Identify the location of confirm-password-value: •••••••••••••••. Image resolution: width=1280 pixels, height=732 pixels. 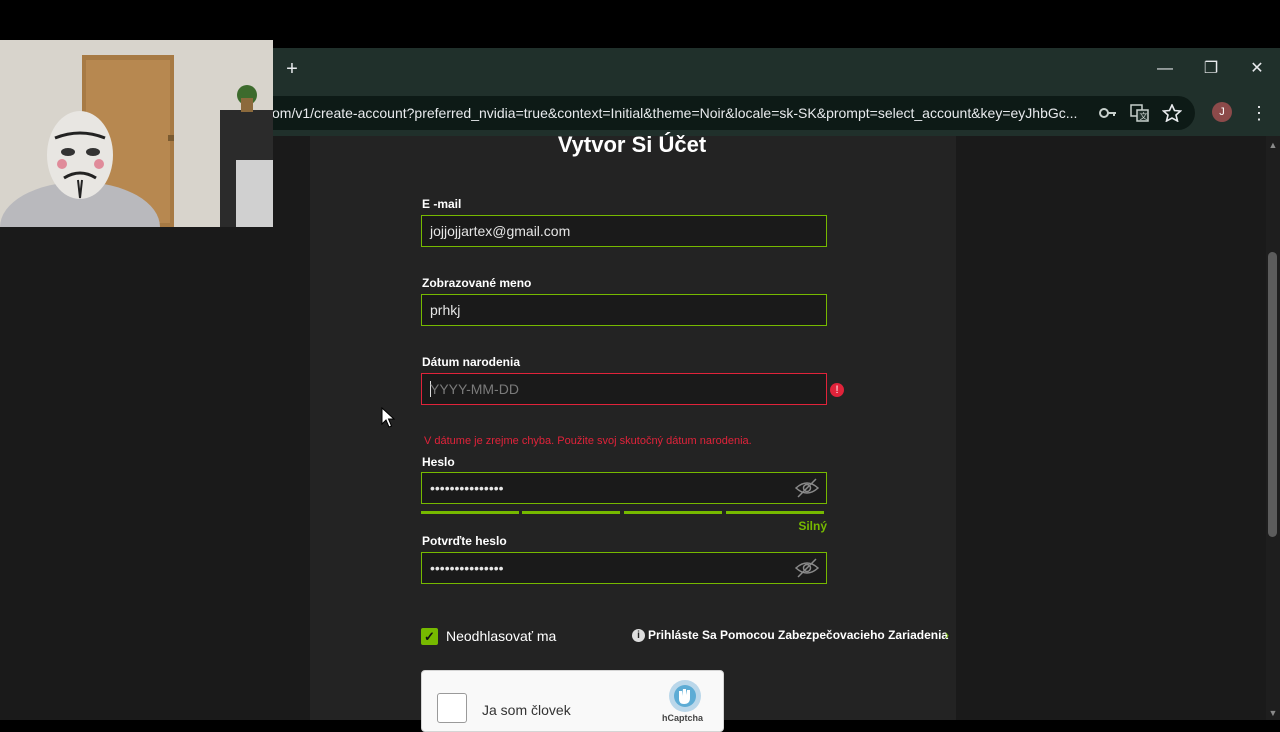
(467, 568).